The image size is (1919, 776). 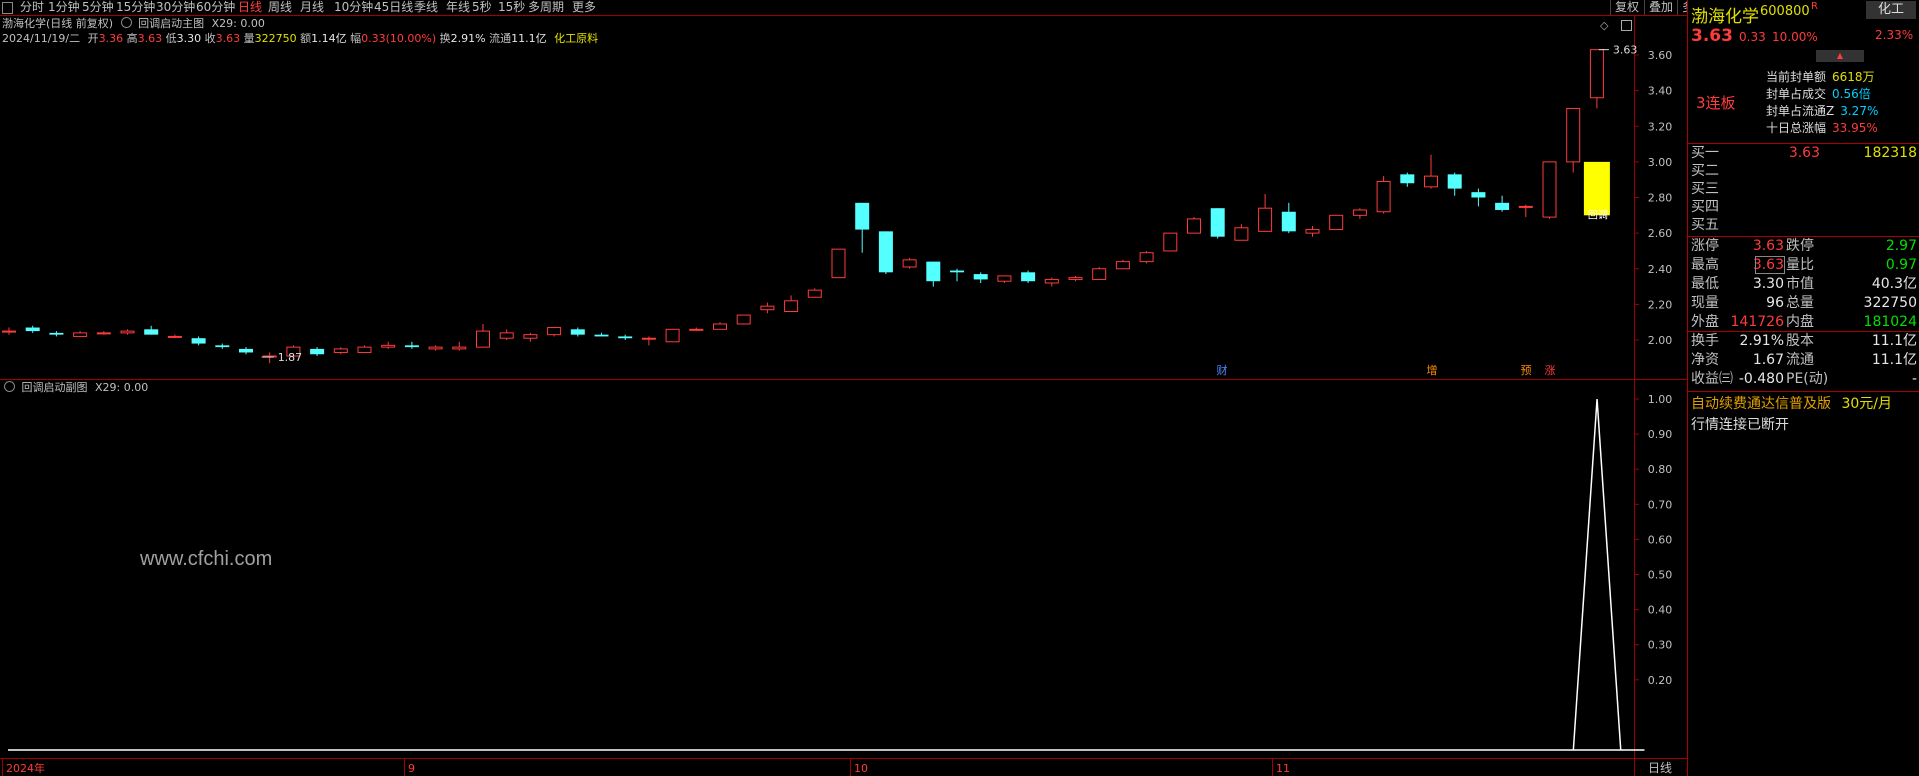 I want to click on main-indicator-name: 回调启动主图, so click(x=171, y=23).